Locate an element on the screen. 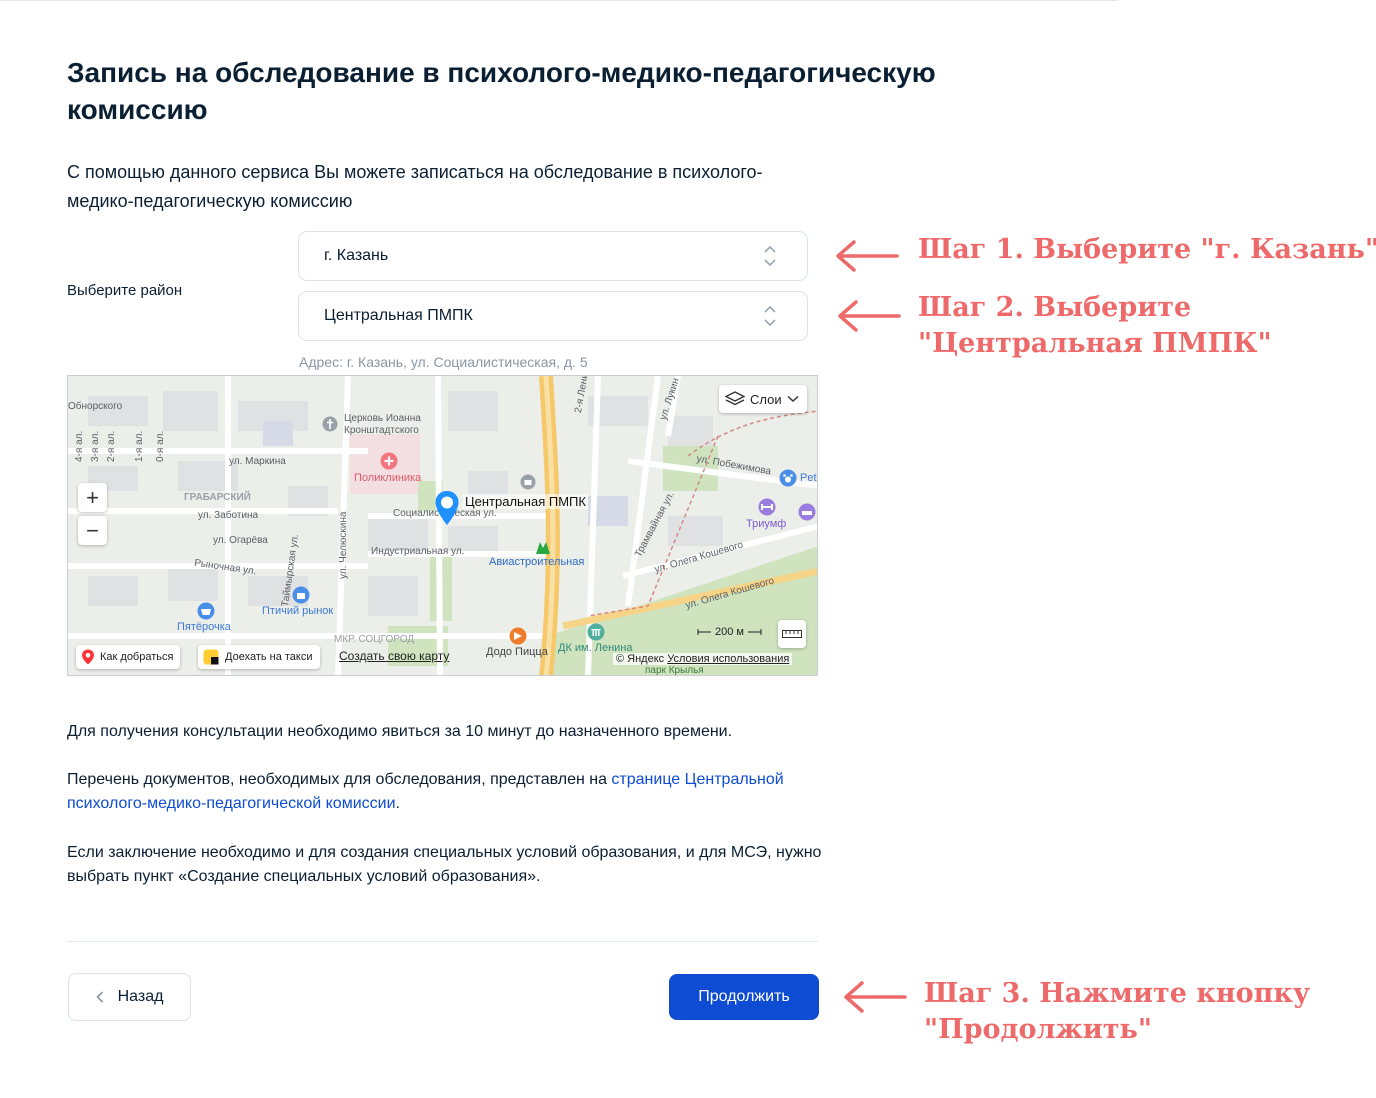 The width and height of the screenshot is (1376, 1098). map-label: ул. Заботина is located at coordinates (228, 515).